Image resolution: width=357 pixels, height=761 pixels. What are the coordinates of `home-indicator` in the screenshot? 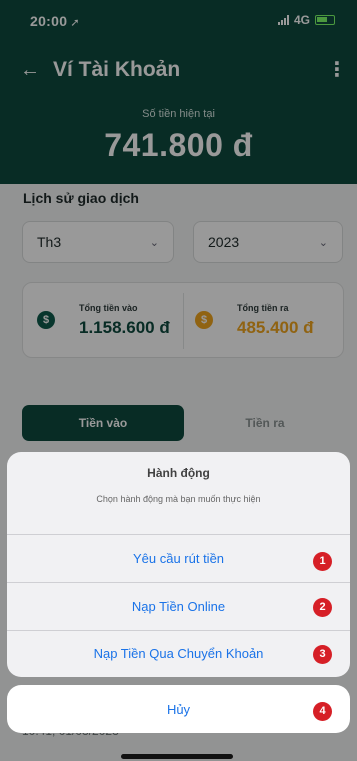 It's located at (177, 756).